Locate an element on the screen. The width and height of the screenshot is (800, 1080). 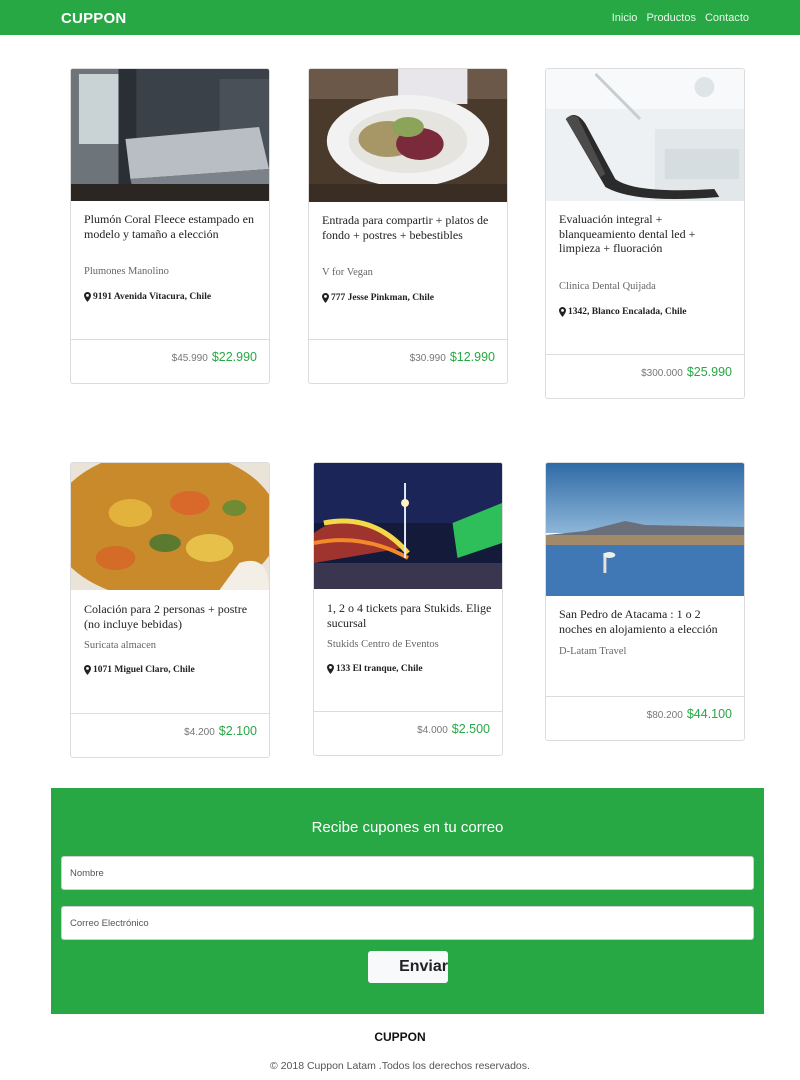
merchant-address: 133 El tranque, Chile is located at coordinates (375, 669).